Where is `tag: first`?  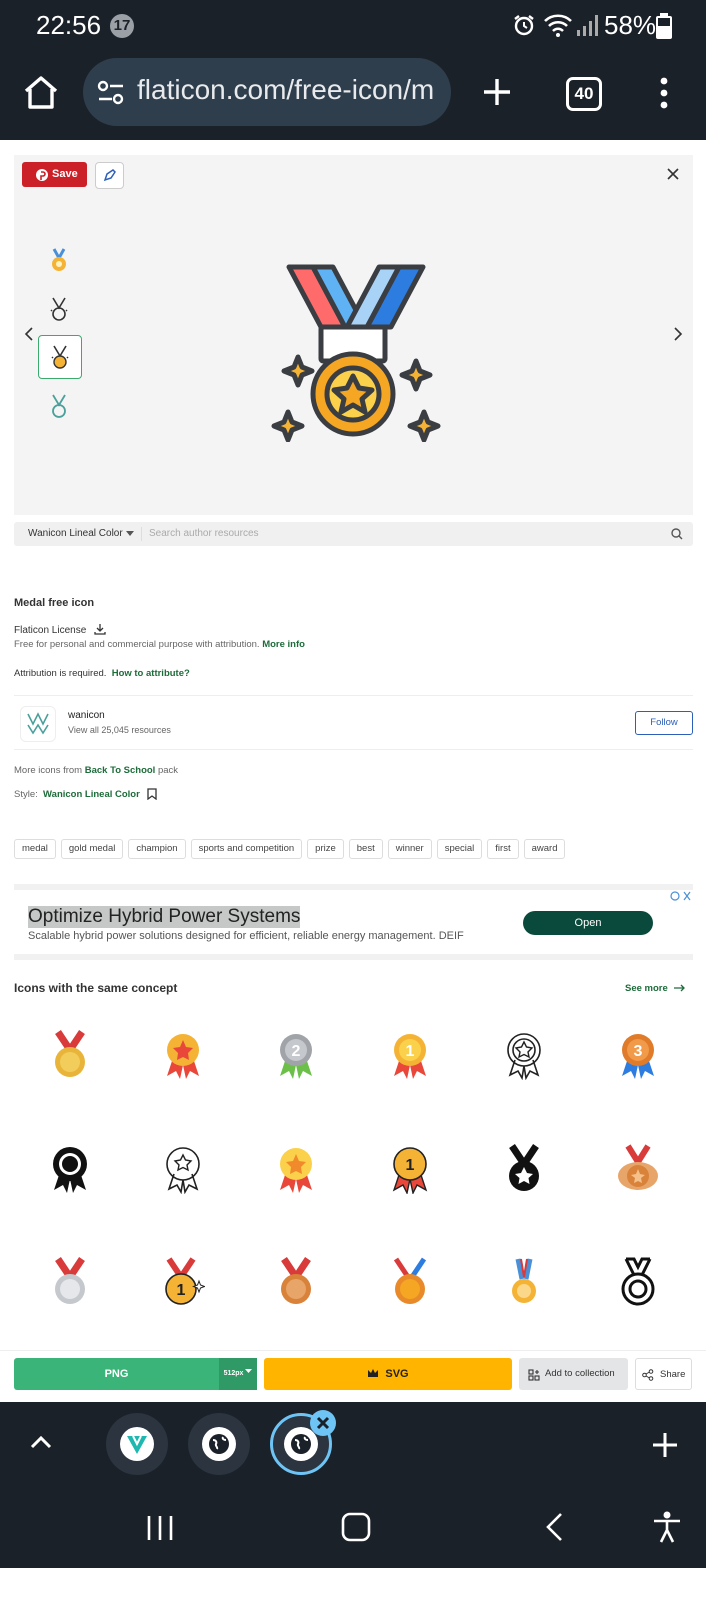 tag: first is located at coordinates (503, 849).